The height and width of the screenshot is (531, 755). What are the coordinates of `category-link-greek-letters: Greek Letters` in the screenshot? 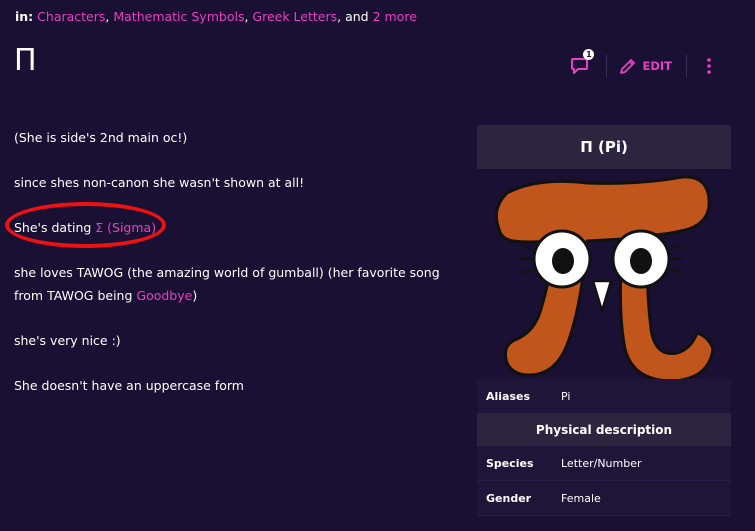 It's located at (294, 16).